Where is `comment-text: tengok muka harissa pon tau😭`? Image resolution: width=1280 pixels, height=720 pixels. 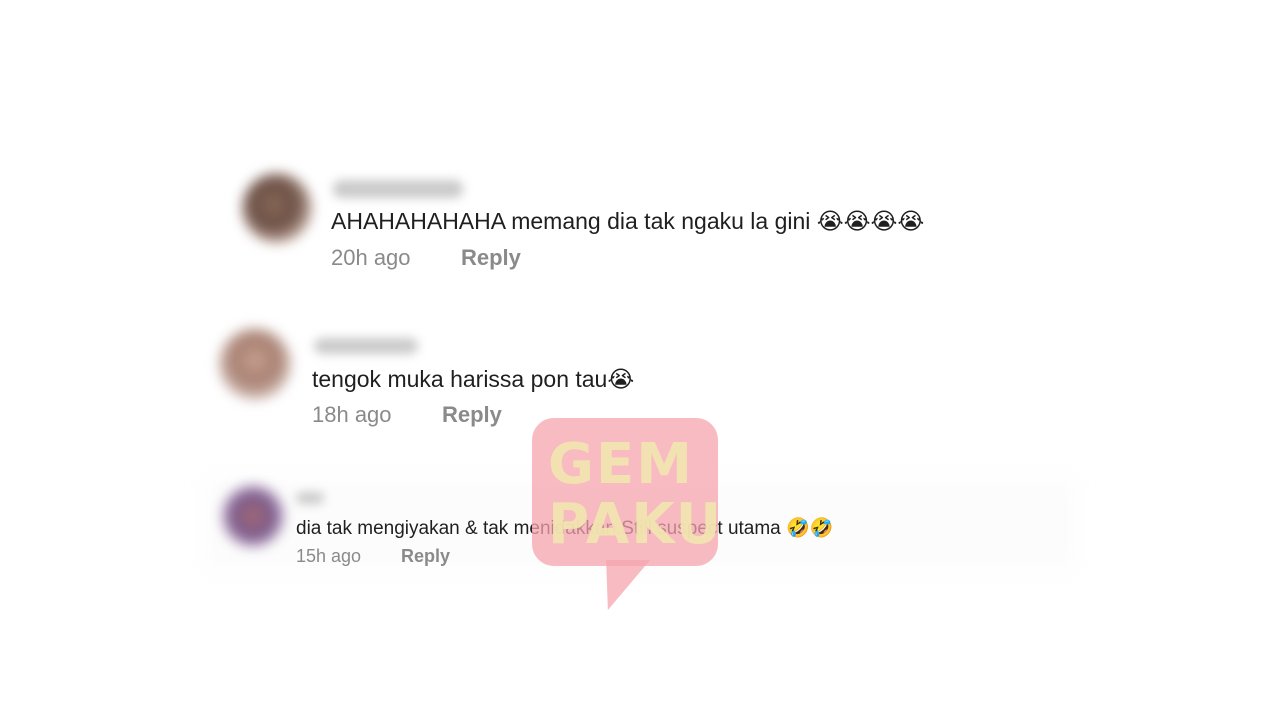
comment-text: tengok muka harissa pon tau😭 is located at coordinates (473, 379).